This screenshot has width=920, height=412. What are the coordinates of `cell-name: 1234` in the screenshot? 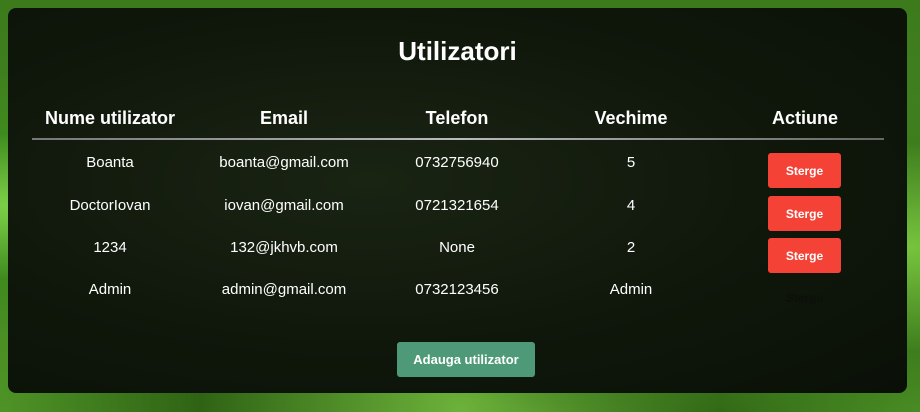 It's located at (110, 247).